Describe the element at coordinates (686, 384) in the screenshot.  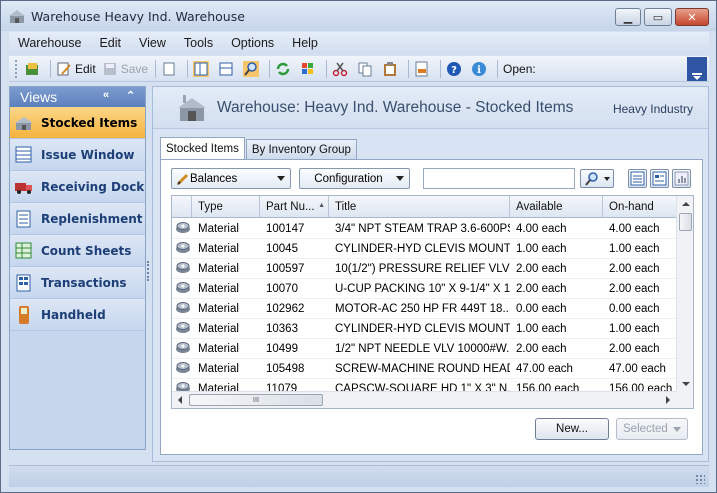
I see `scroll-down-icon` at that location.